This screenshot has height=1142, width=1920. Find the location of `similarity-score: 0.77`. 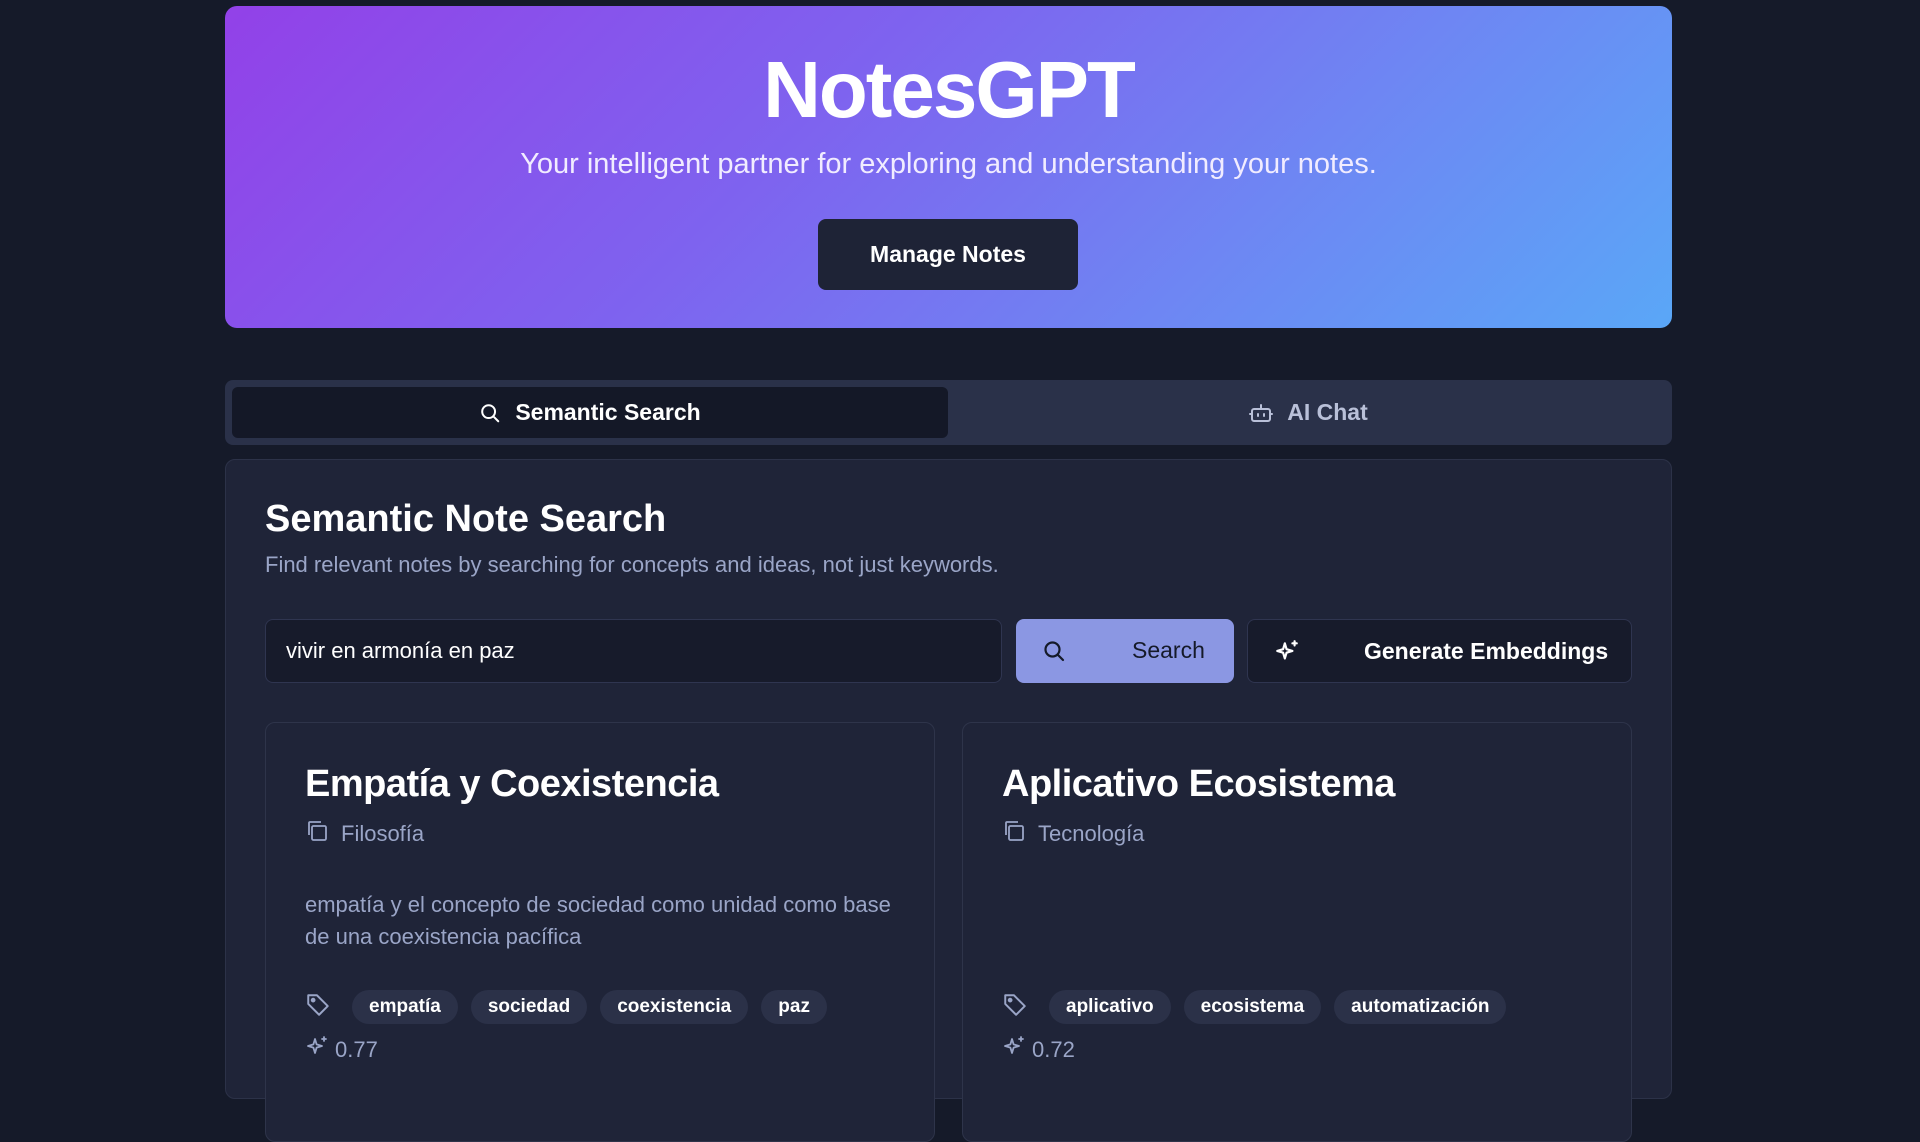

similarity-score: 0.77 is located at coordinates (341, 1050).